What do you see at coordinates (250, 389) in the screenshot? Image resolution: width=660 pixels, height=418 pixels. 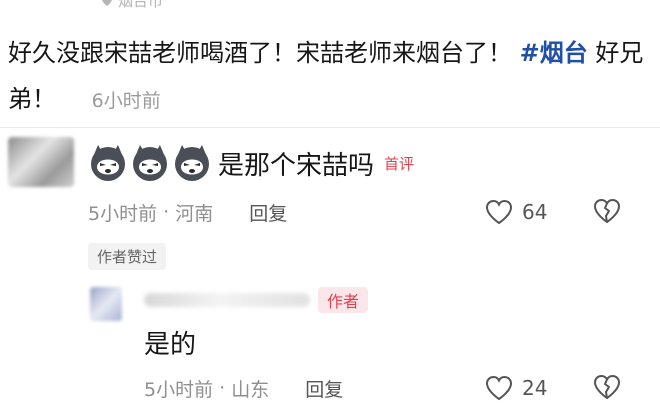 I see `reply-region: 山东` at bounding box center [250, 389].